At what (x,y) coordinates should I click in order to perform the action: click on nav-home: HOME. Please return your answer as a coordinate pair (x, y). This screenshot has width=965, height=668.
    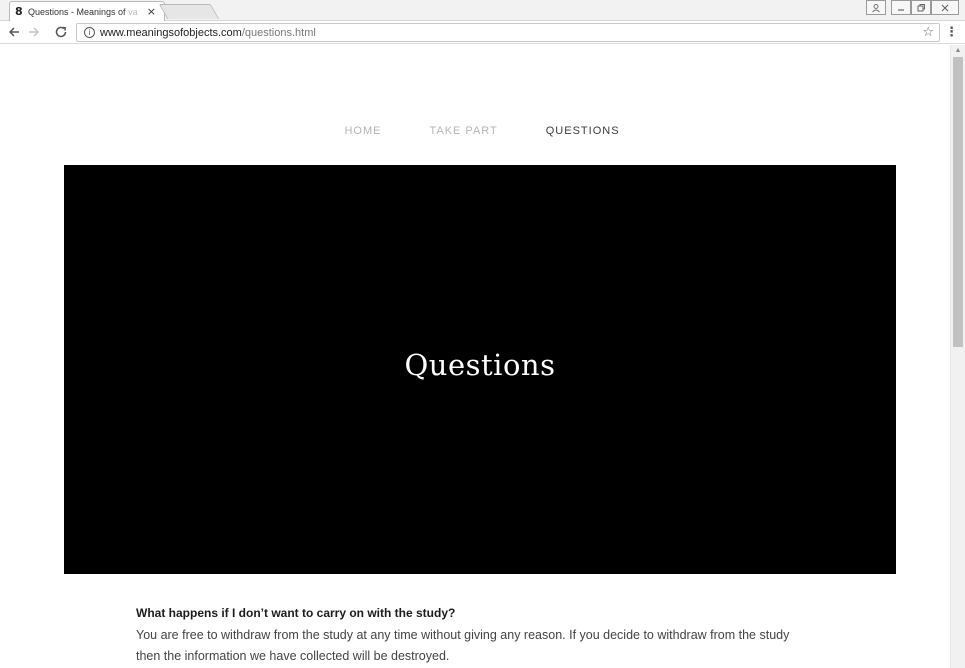
    Looking at the image, I should click on (355, 133).